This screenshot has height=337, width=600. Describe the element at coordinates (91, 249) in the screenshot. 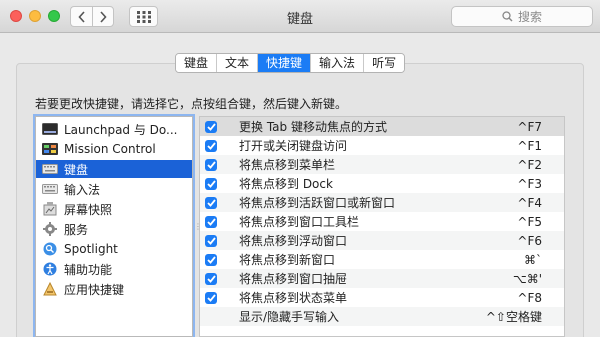

I see `category-label: Spotlight` at that location.